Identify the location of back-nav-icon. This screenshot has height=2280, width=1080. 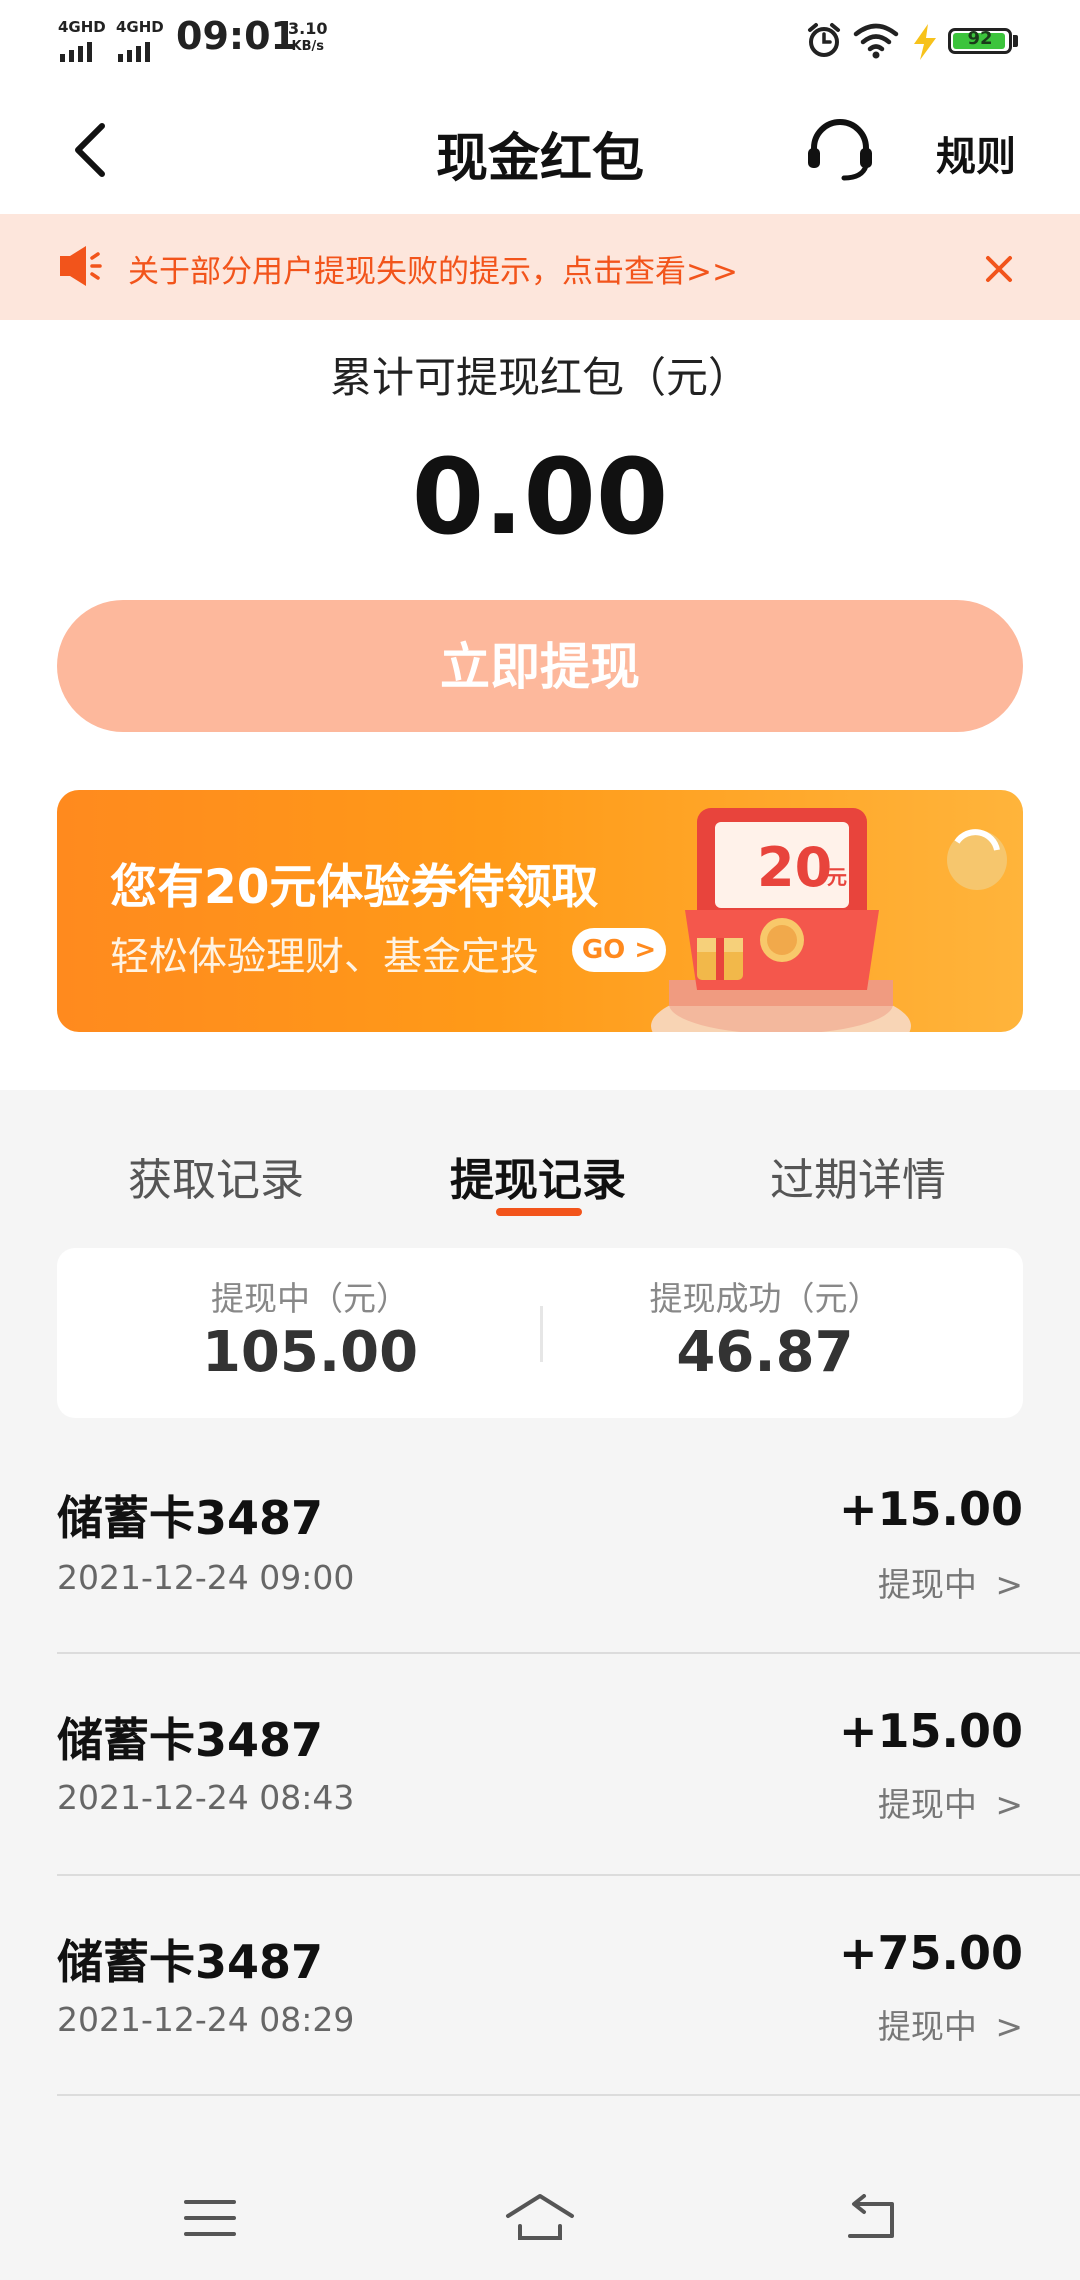
(870, 2218).